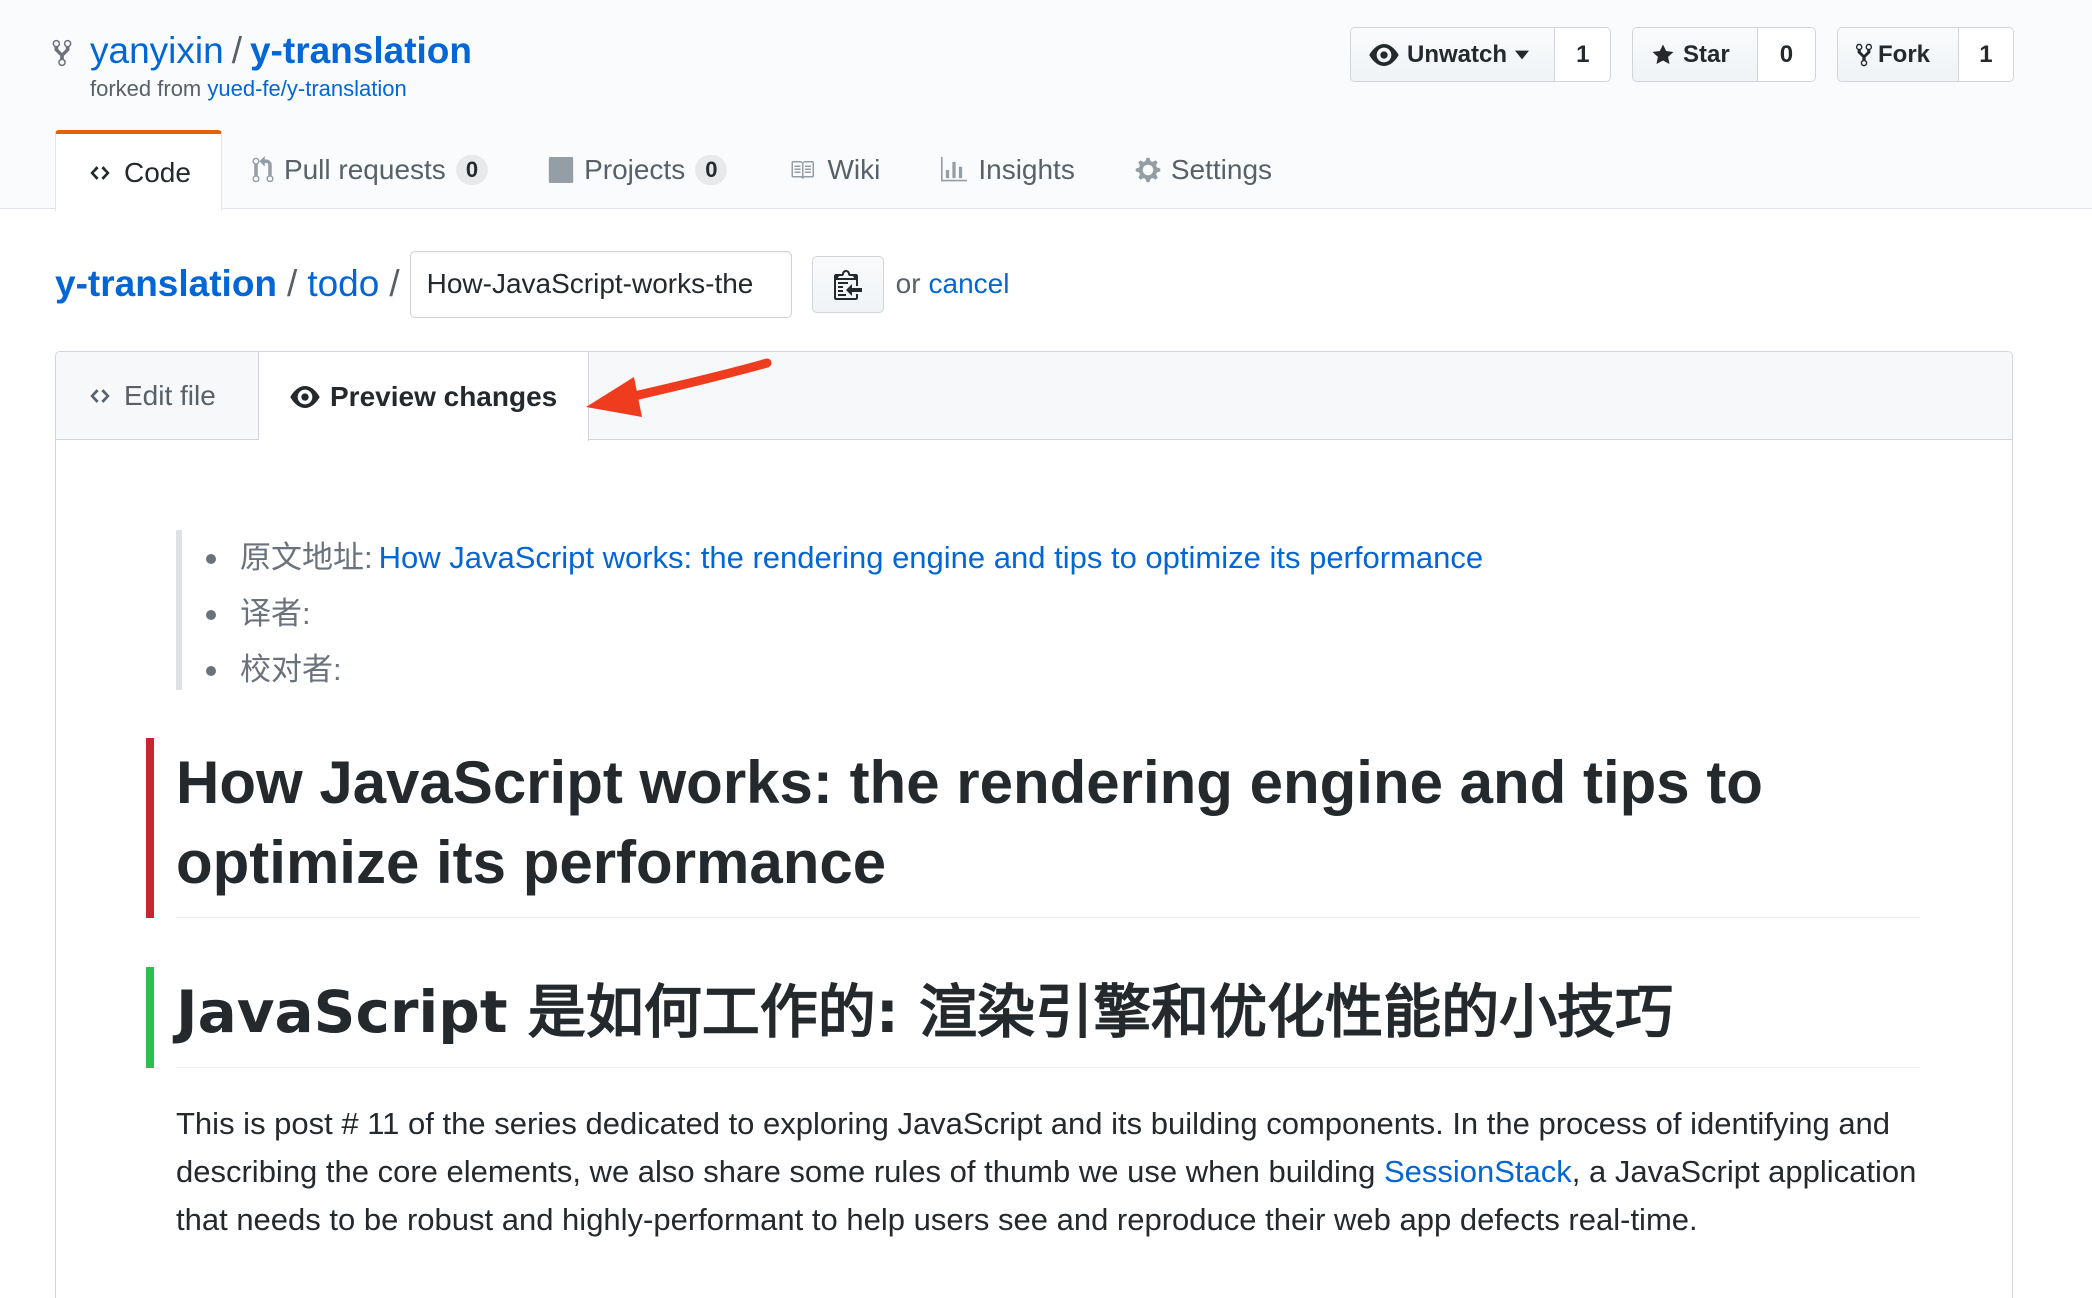 The image size is (2092, 1298). I want to click on editor-tabs: Edit file Preview changes, so click(1034, 396).